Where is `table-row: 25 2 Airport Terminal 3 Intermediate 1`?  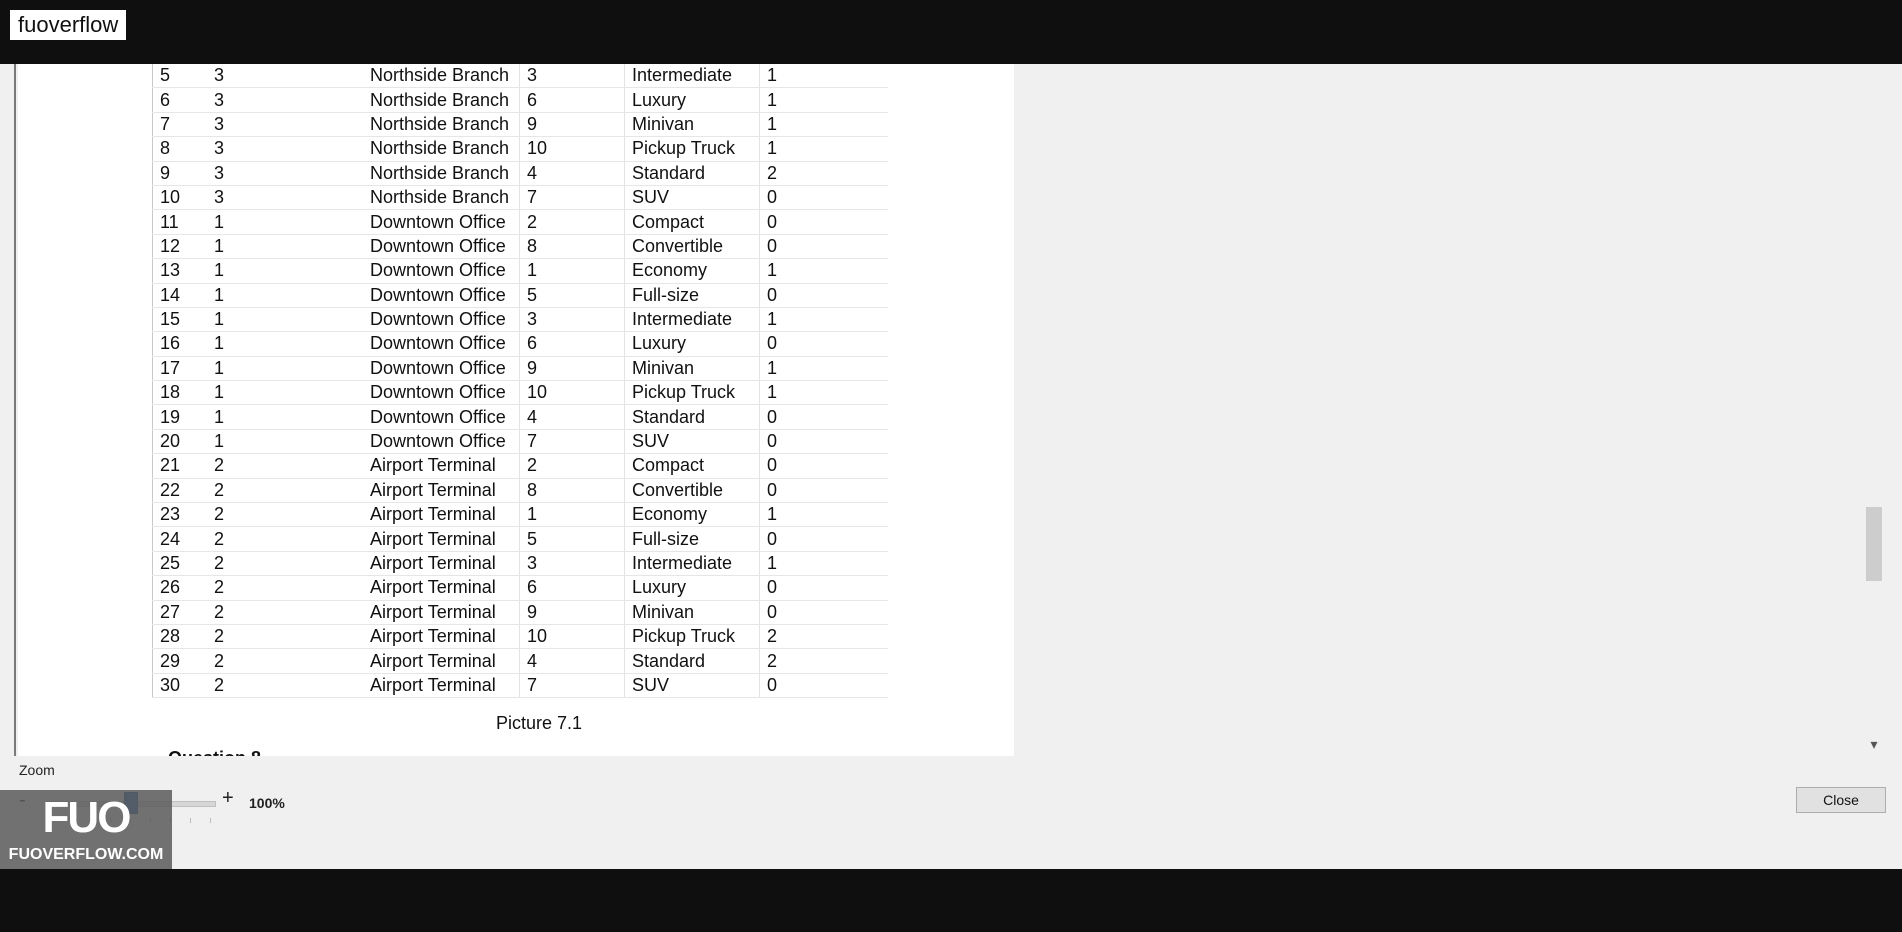
table-row: 25 2 Airport Terminal 3 Intermediate 1 is located at coordinates (520, 564).